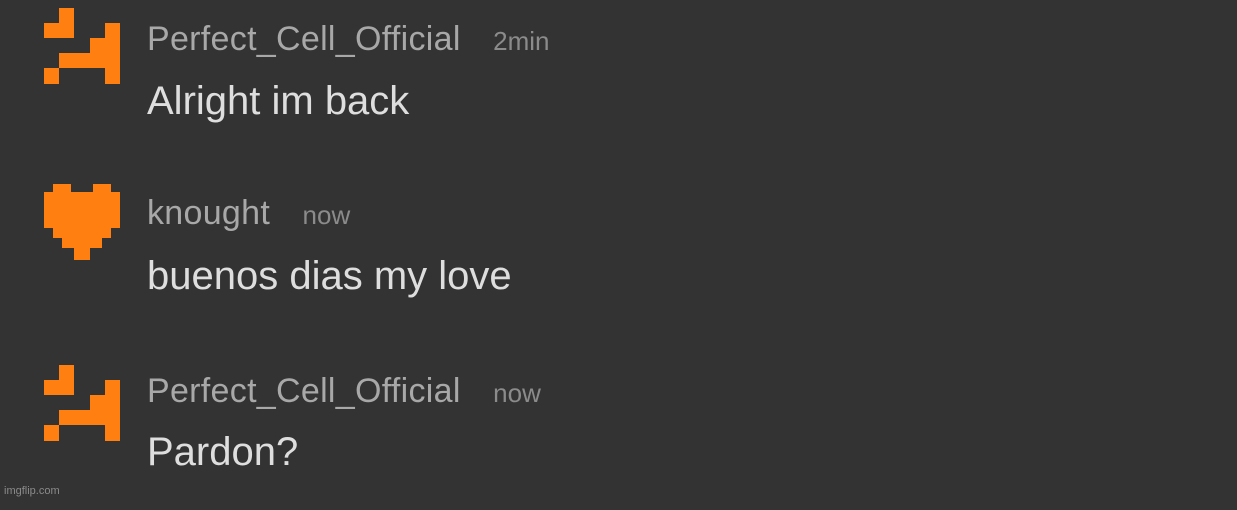 The height and width of the screenshot is (510, 1237). What do you see at coordinates (208, 213) in the screenshot?
I see `username: knought` at bounding box center [208, 213].